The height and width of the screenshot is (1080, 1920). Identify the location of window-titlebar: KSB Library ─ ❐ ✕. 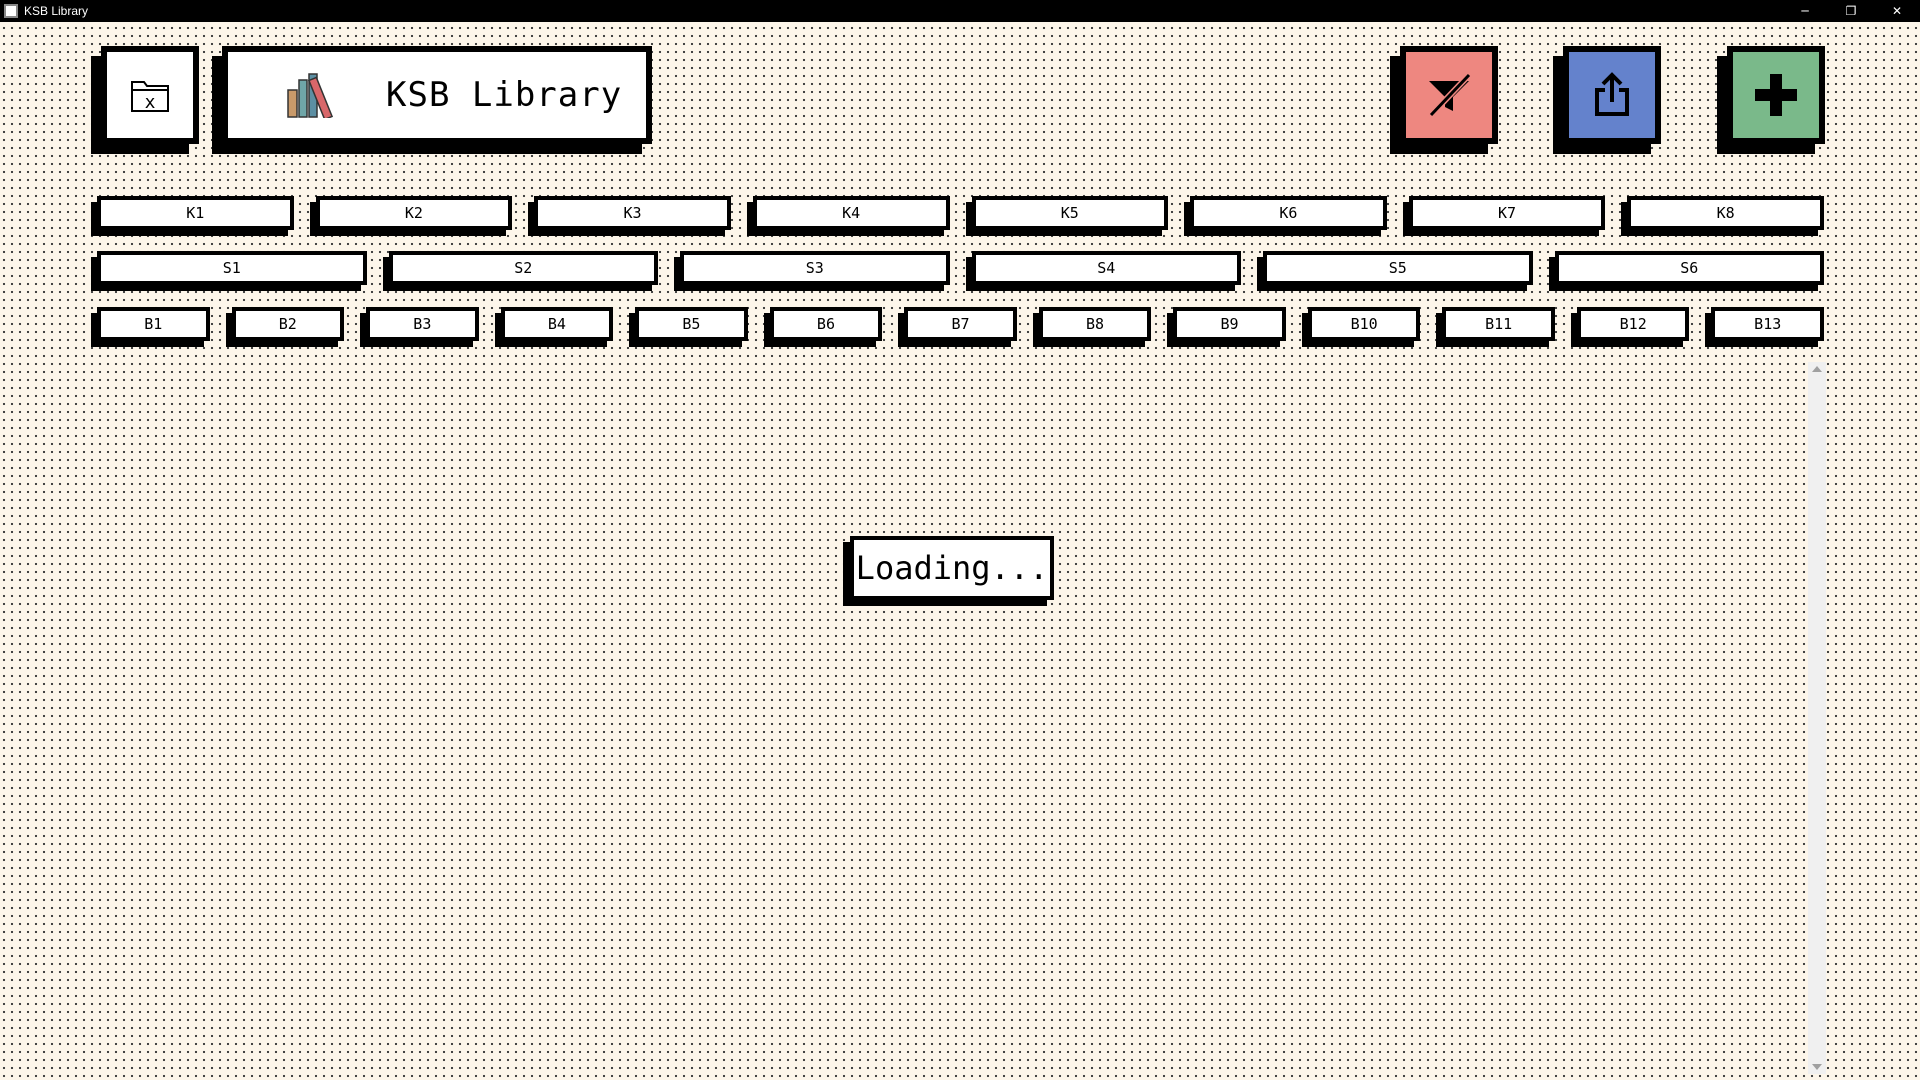
(960, 11).